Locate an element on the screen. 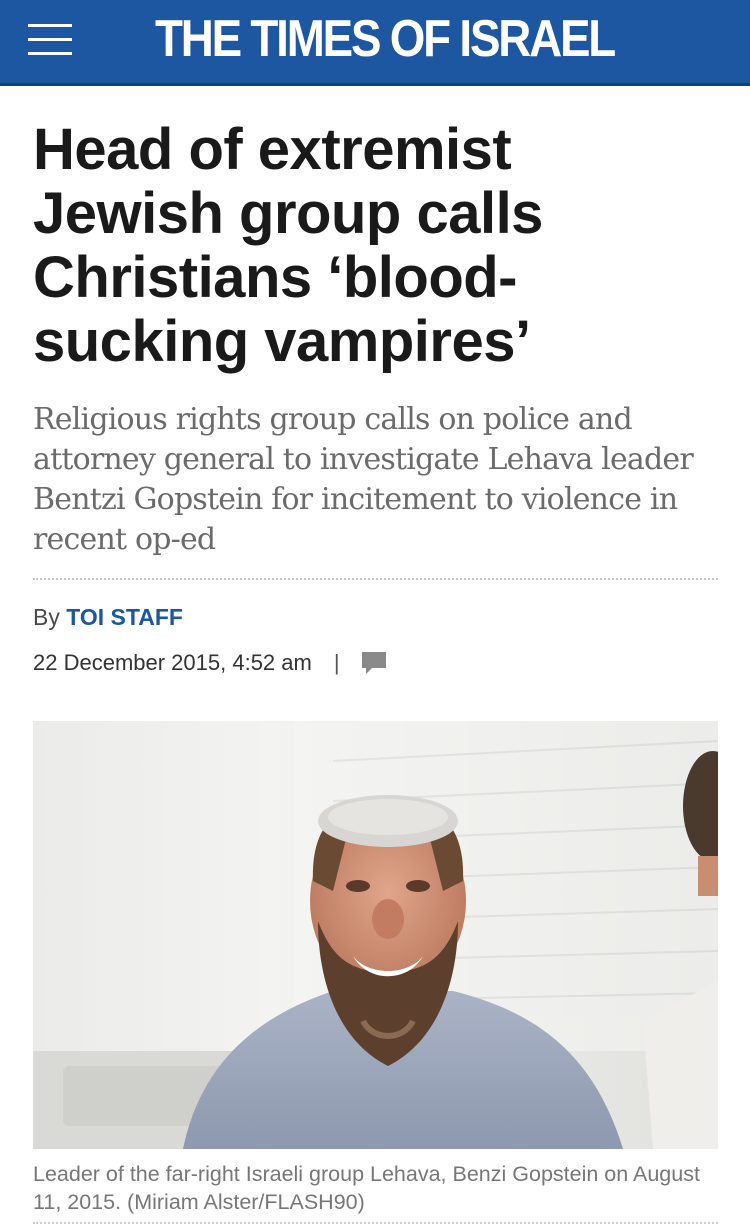  site-header: THE TIMES OF ISRAEL is located at coordinates (375, 43).